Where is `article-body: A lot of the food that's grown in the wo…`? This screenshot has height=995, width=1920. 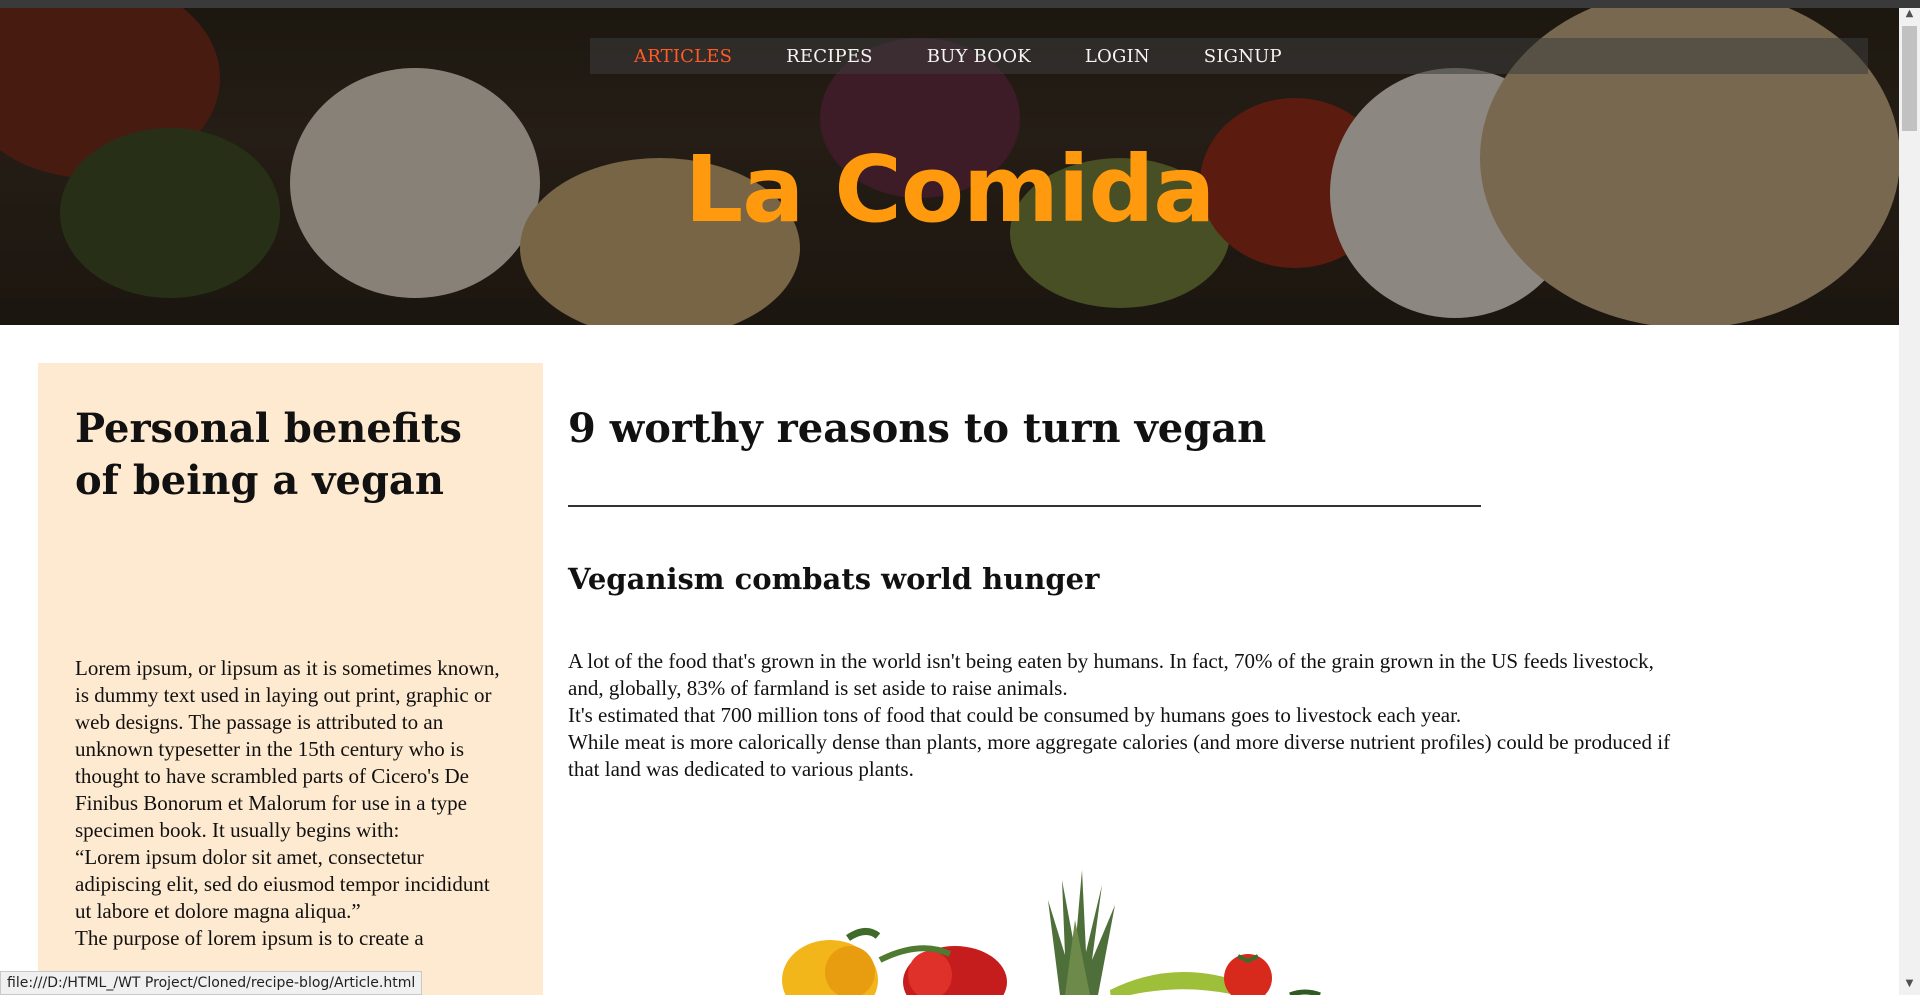
article-body: A lot of the food that's grown in the wo… is located at coordinates (1128, 715).